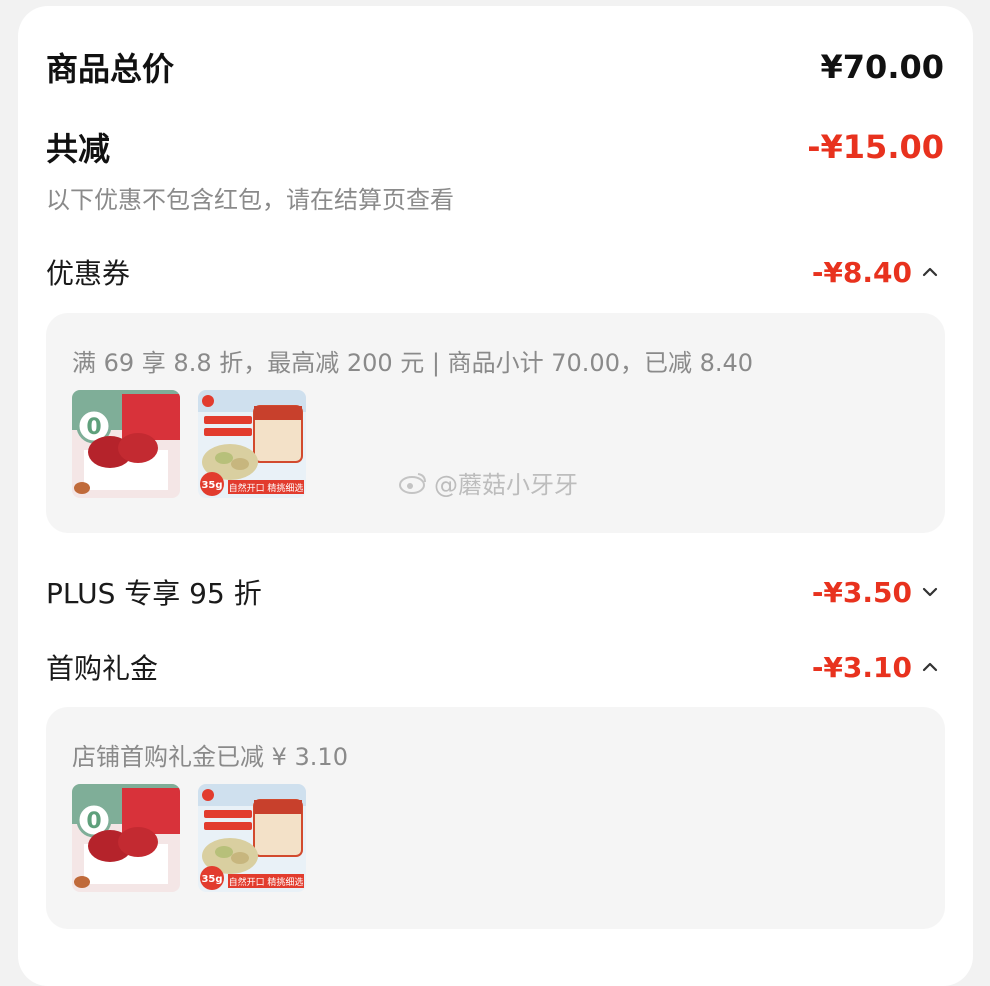 The width and height of the screenshot is (990, 986). I want to click on plus-discount-label: PLUS 专享 95 折, so click(154, 593).